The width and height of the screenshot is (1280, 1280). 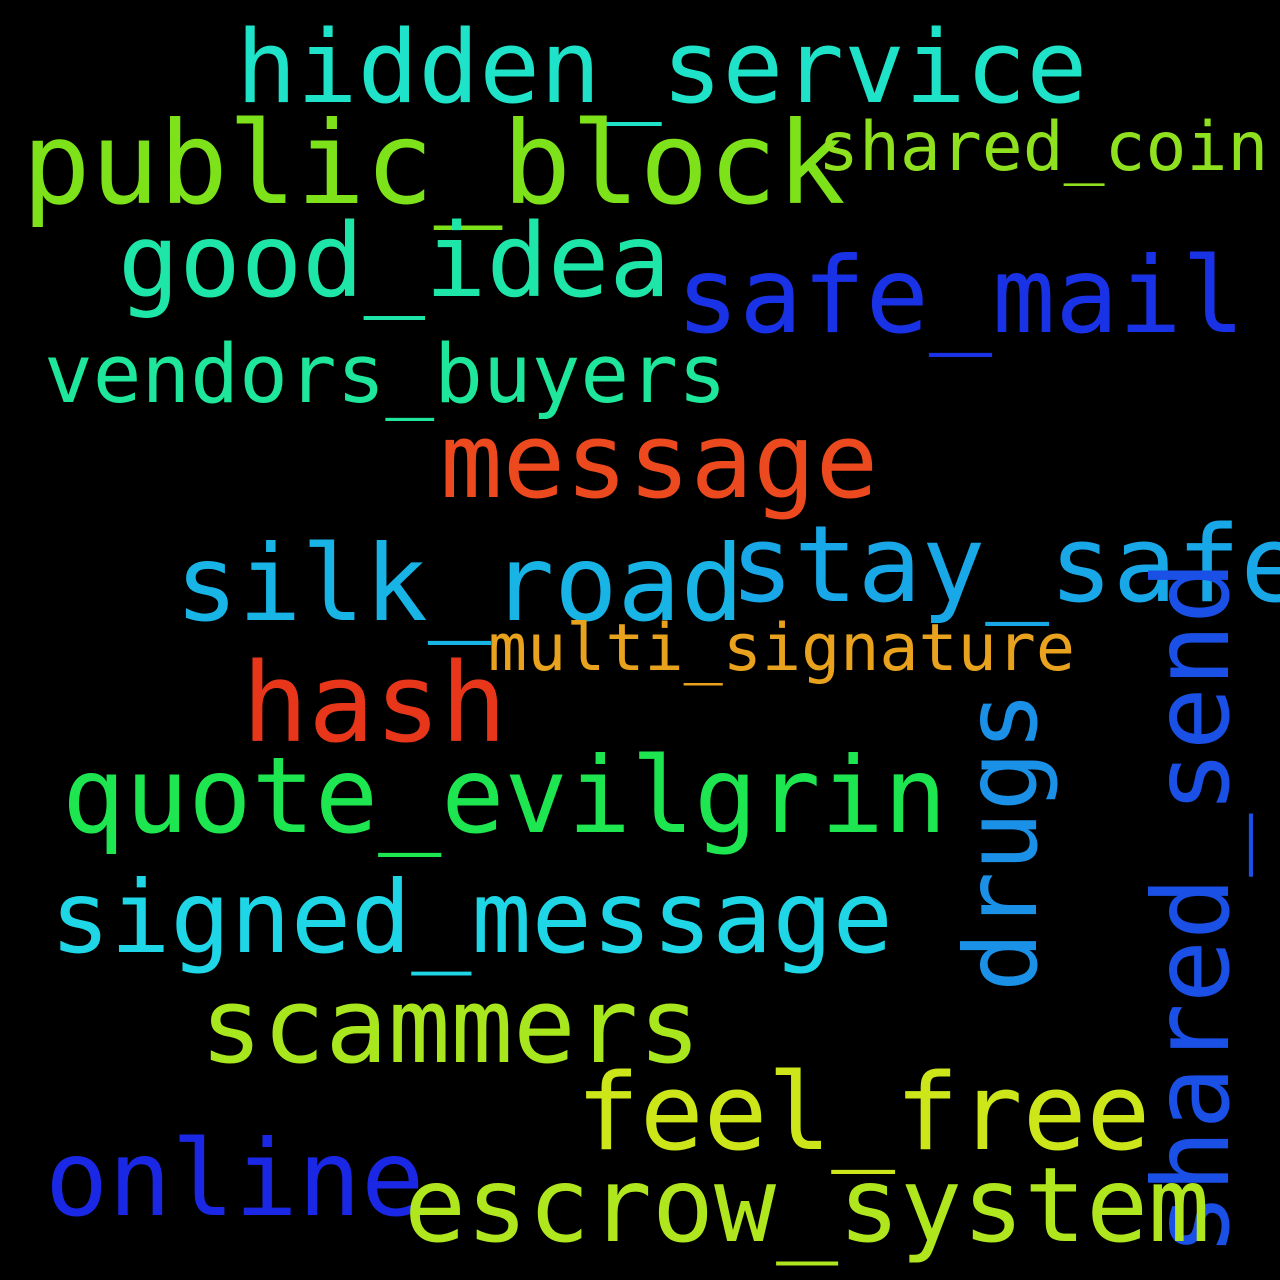 What do you see at coordinates (235, 1179) in the screenshot?
I see `word-online: online` at bounding box center [235, 1179].